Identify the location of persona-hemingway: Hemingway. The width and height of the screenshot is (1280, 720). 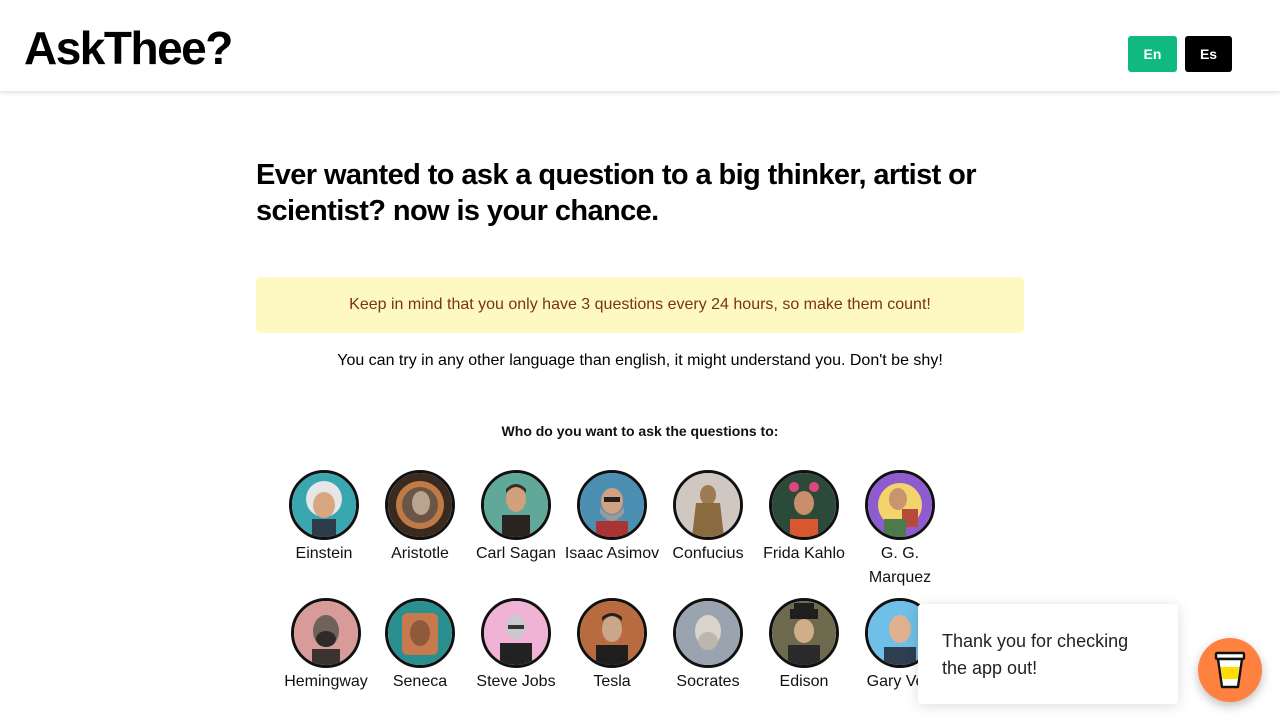
(326, 646).